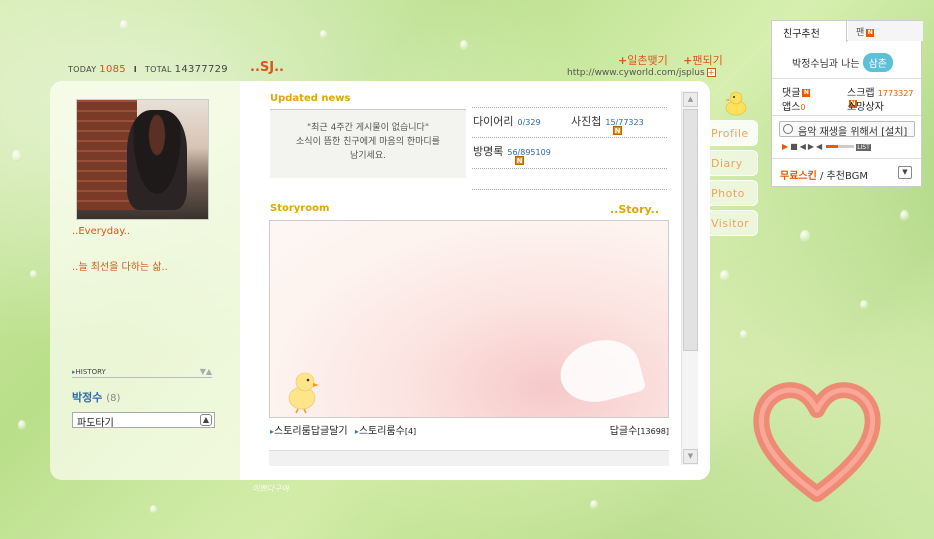 The height and width of the screenshot is (539, 934). Describe the element at coordinates (826, 64) in the screenshot. I see `chon-text: 박정수님과 나는` at that location.